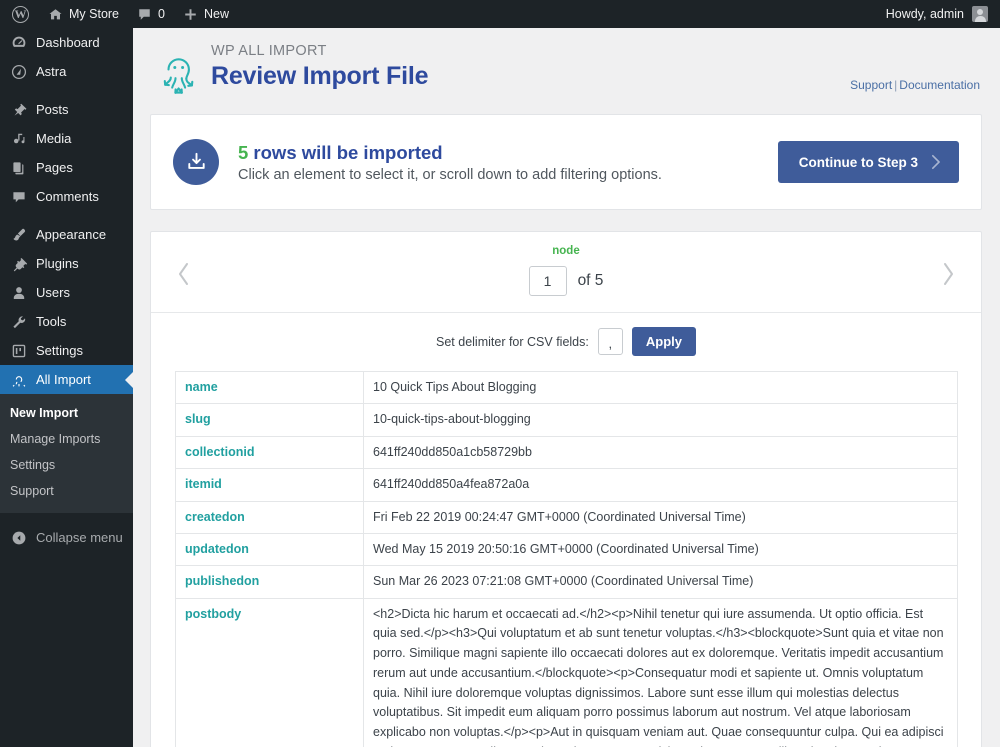 The height and width of the screenshot is (747, 1000). Describe the element at coordinates (18, 139) in the screenshot. I see `media-icon` at that location.